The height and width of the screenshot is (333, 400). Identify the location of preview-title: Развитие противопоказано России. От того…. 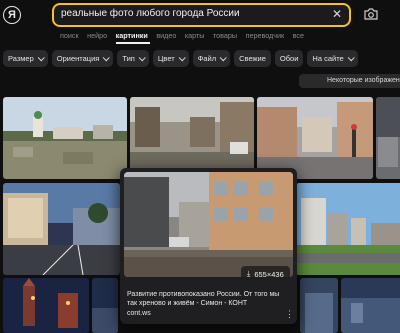
(207, 299).